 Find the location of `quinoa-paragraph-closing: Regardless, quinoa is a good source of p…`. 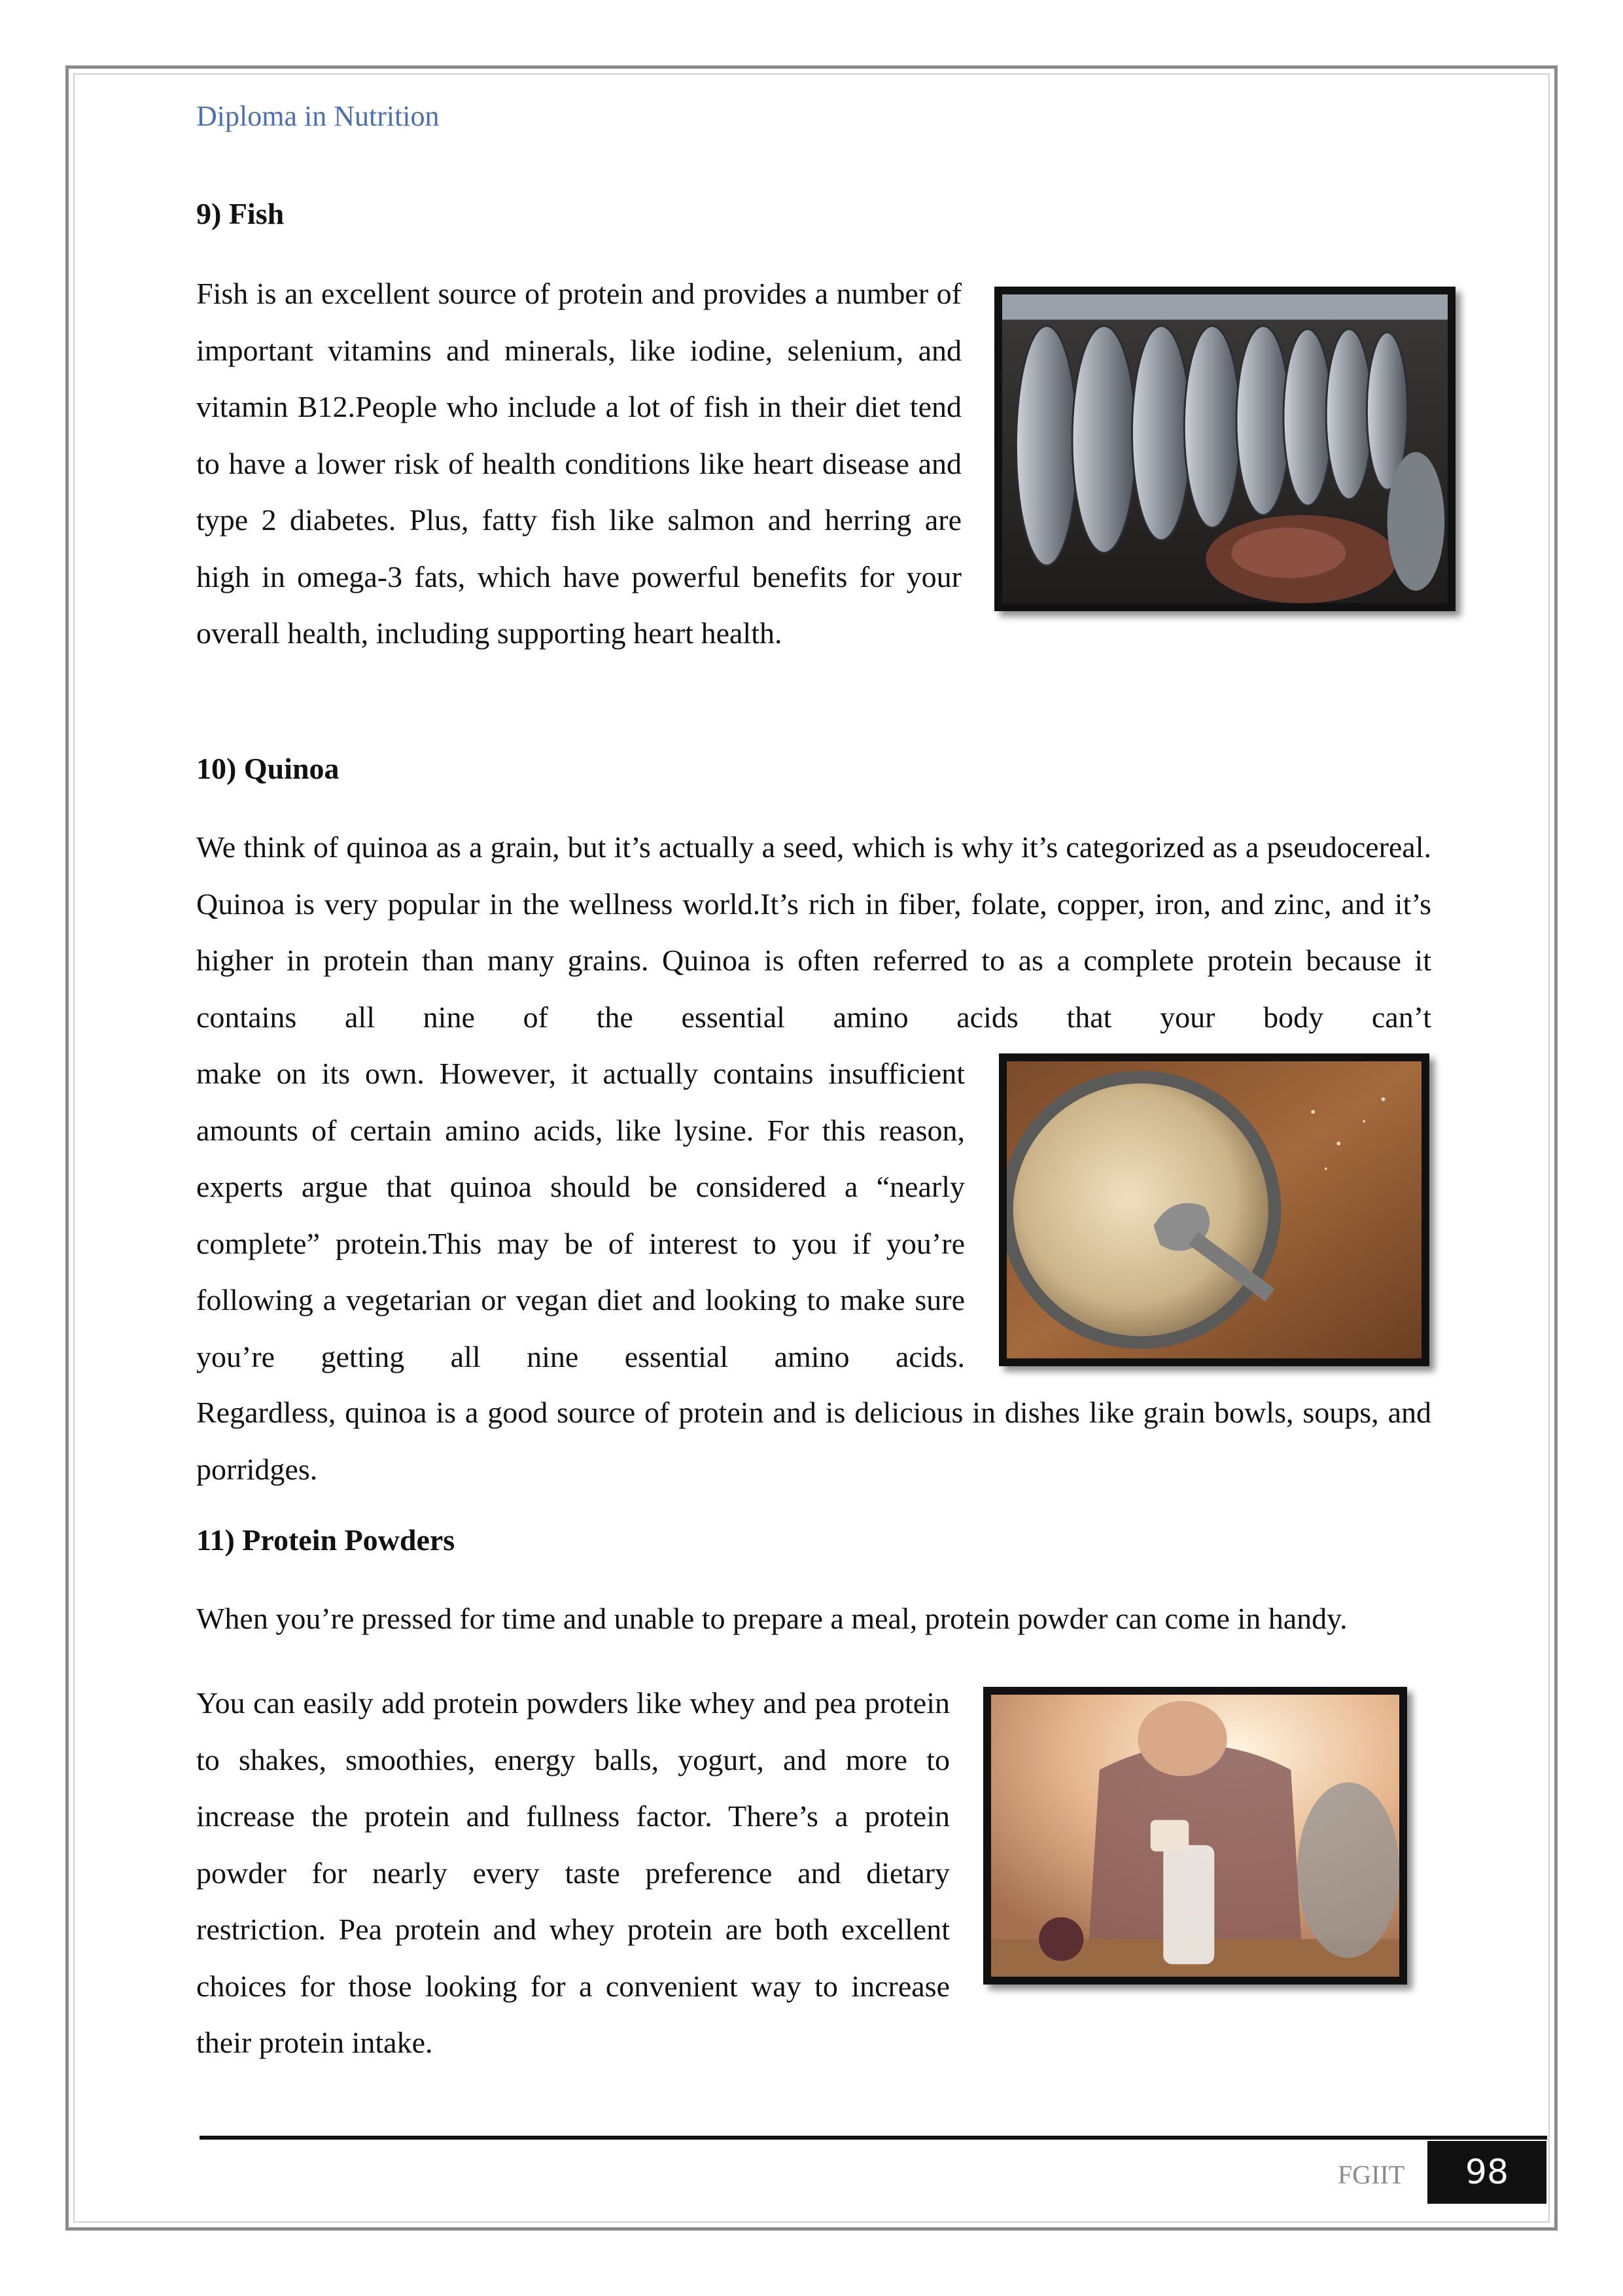

quinoa-paragraph-closing: Regardless, quinoa is a good source of p… is located at coordinates (814, 1441).